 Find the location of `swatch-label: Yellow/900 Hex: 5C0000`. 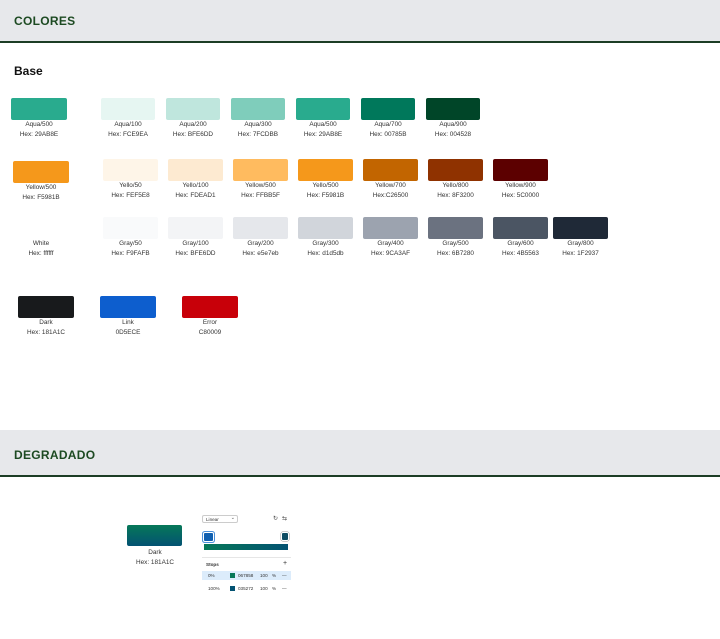

swatch-label: Yellow/900 Hex: 5C0000 is located at coordinates (521, 191).